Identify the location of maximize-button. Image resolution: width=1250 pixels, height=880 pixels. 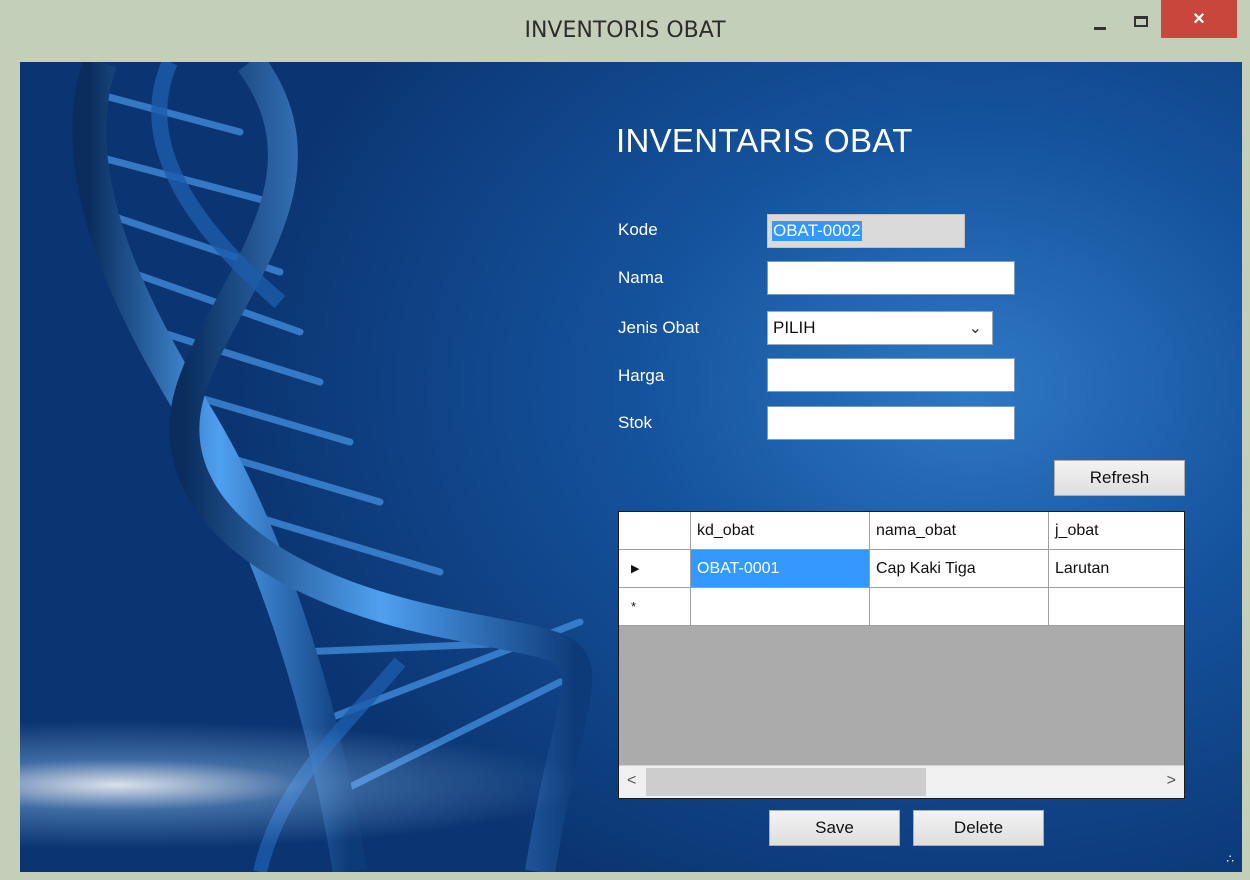
(1141, 21).